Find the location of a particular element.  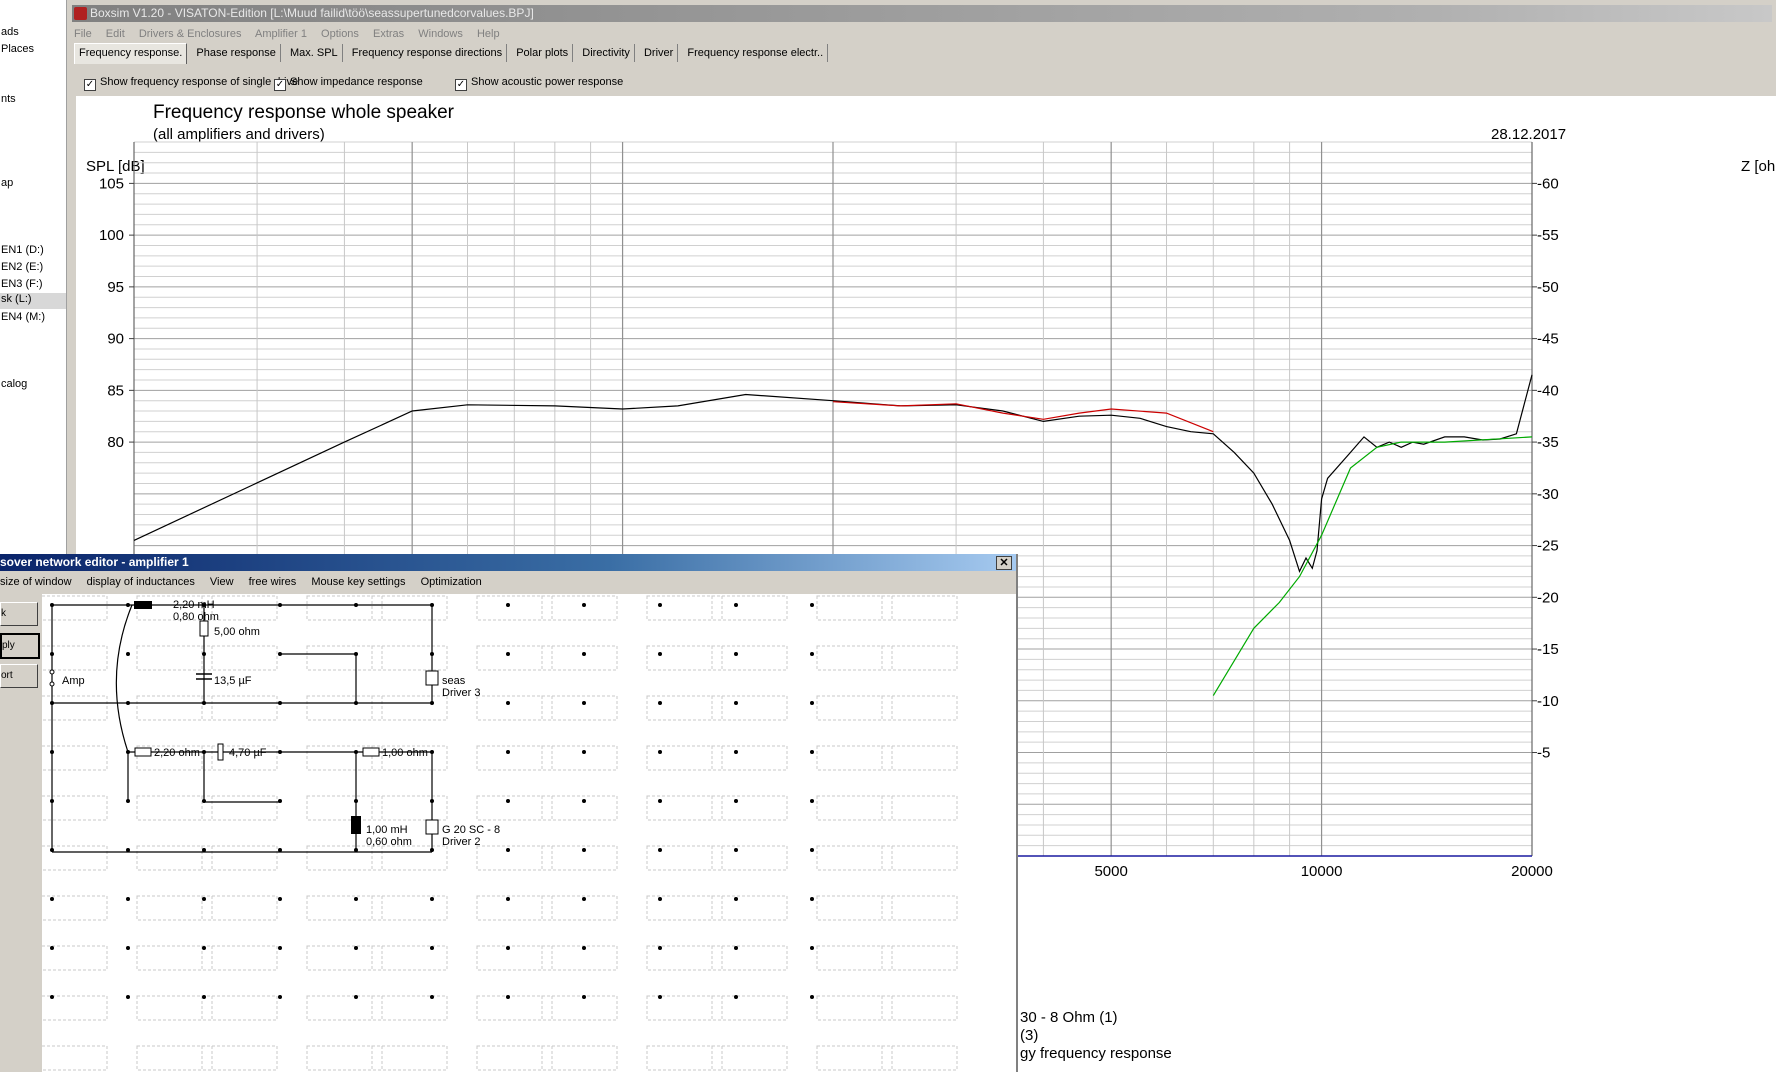

menu-options: Options is located at coordinates (340, 34).